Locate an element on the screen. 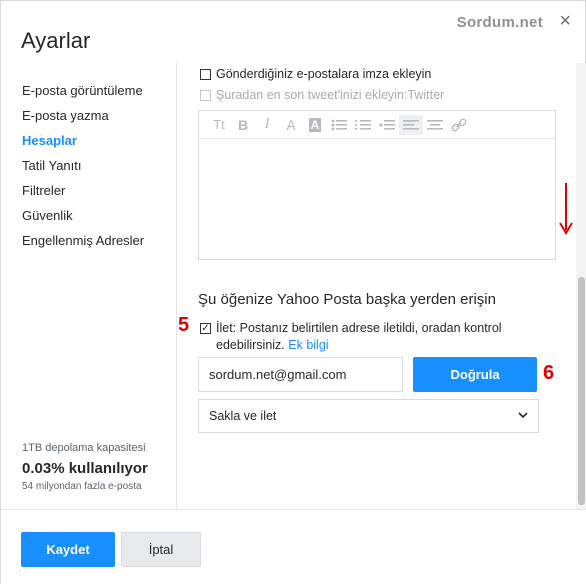  dialog-footer: Kaydet İptal is located at coordinates (293, 546).